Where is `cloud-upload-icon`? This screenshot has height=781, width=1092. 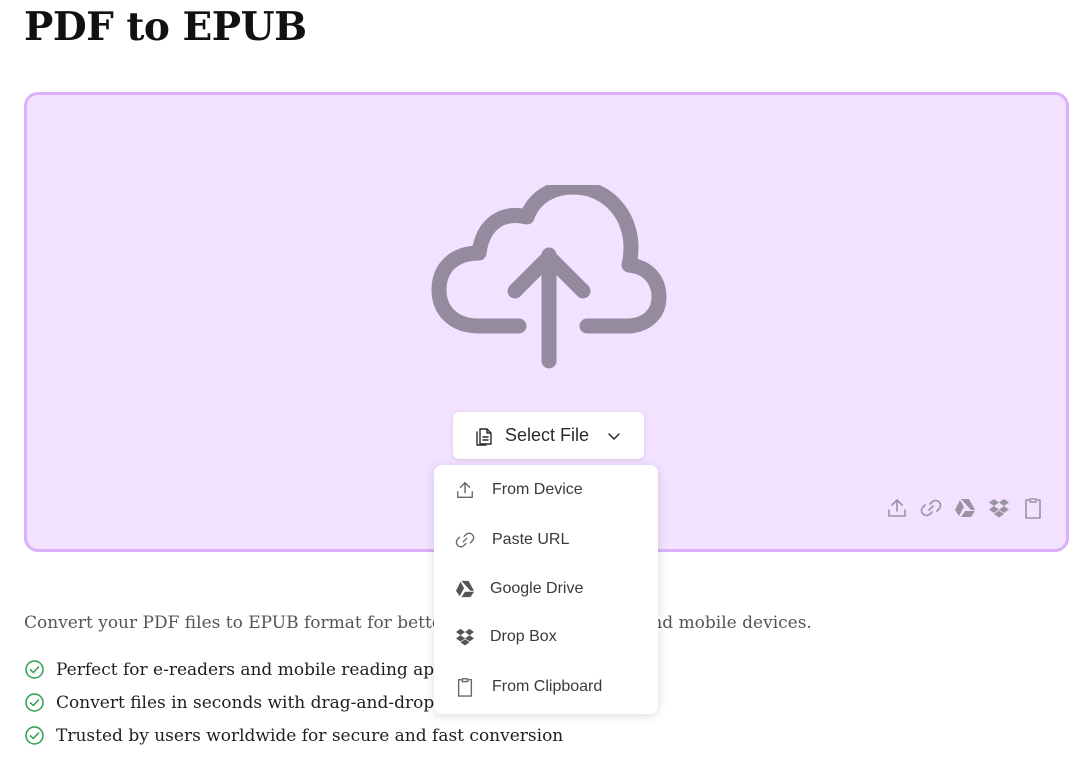
cloud-upload-icon is located at coordinates (549, 277).